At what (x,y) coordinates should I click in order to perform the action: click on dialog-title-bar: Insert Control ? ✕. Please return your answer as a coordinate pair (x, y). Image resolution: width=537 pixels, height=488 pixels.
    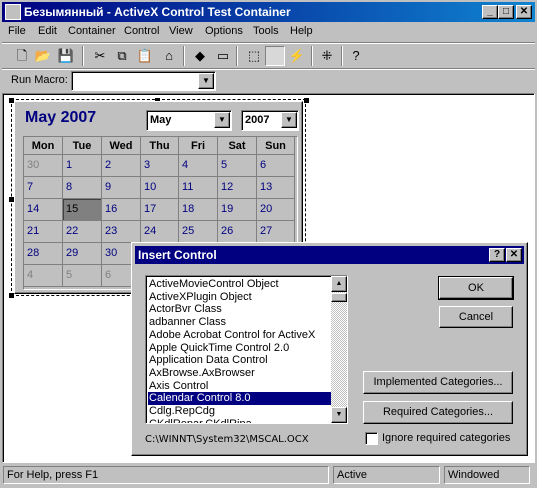
    Looking at the image, I should click on (329, 255).